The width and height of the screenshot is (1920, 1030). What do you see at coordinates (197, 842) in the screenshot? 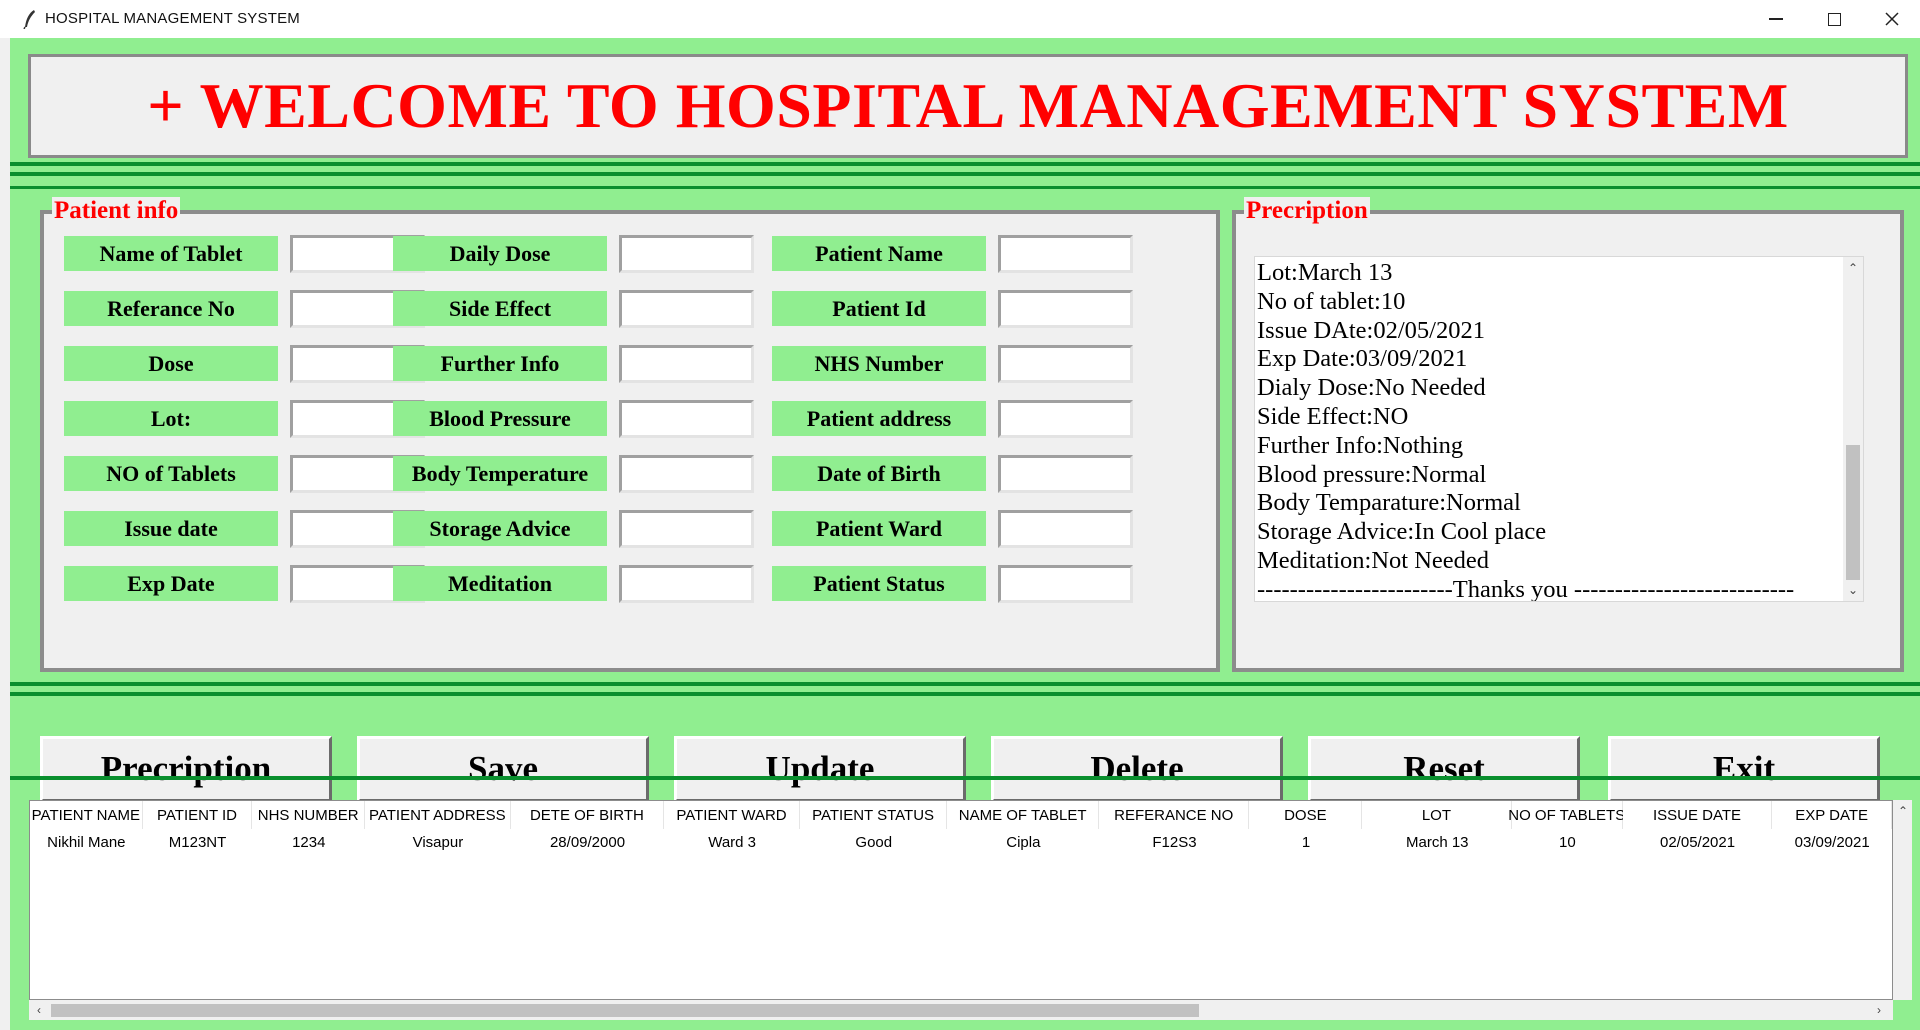
I see `table-cell: M123NT` at bounding box center [197, 842].